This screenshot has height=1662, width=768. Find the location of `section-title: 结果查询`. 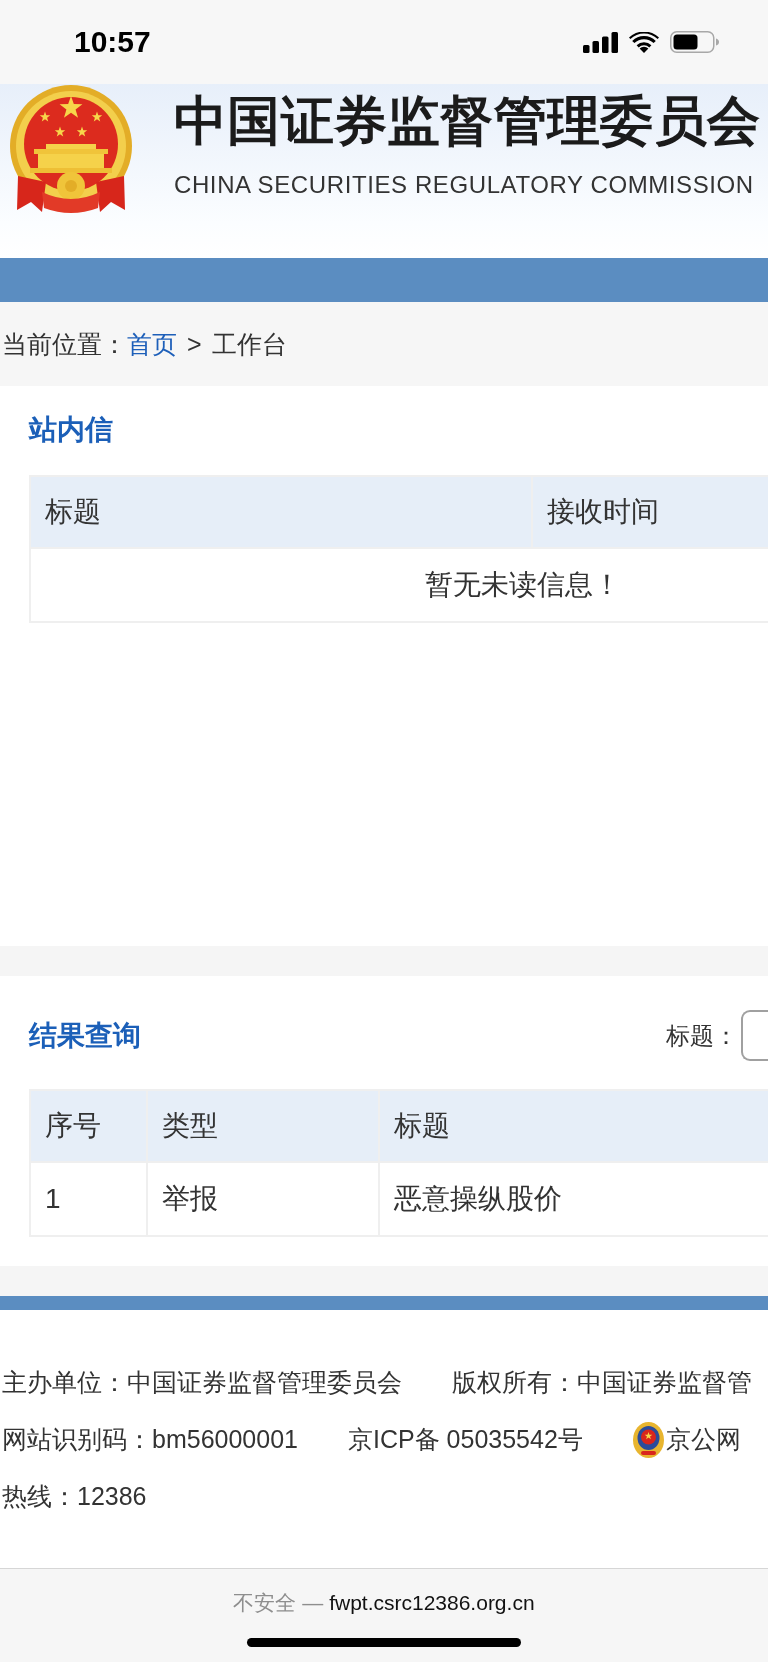

section-title: 结果查询 is located at coordinates (85, 1035).